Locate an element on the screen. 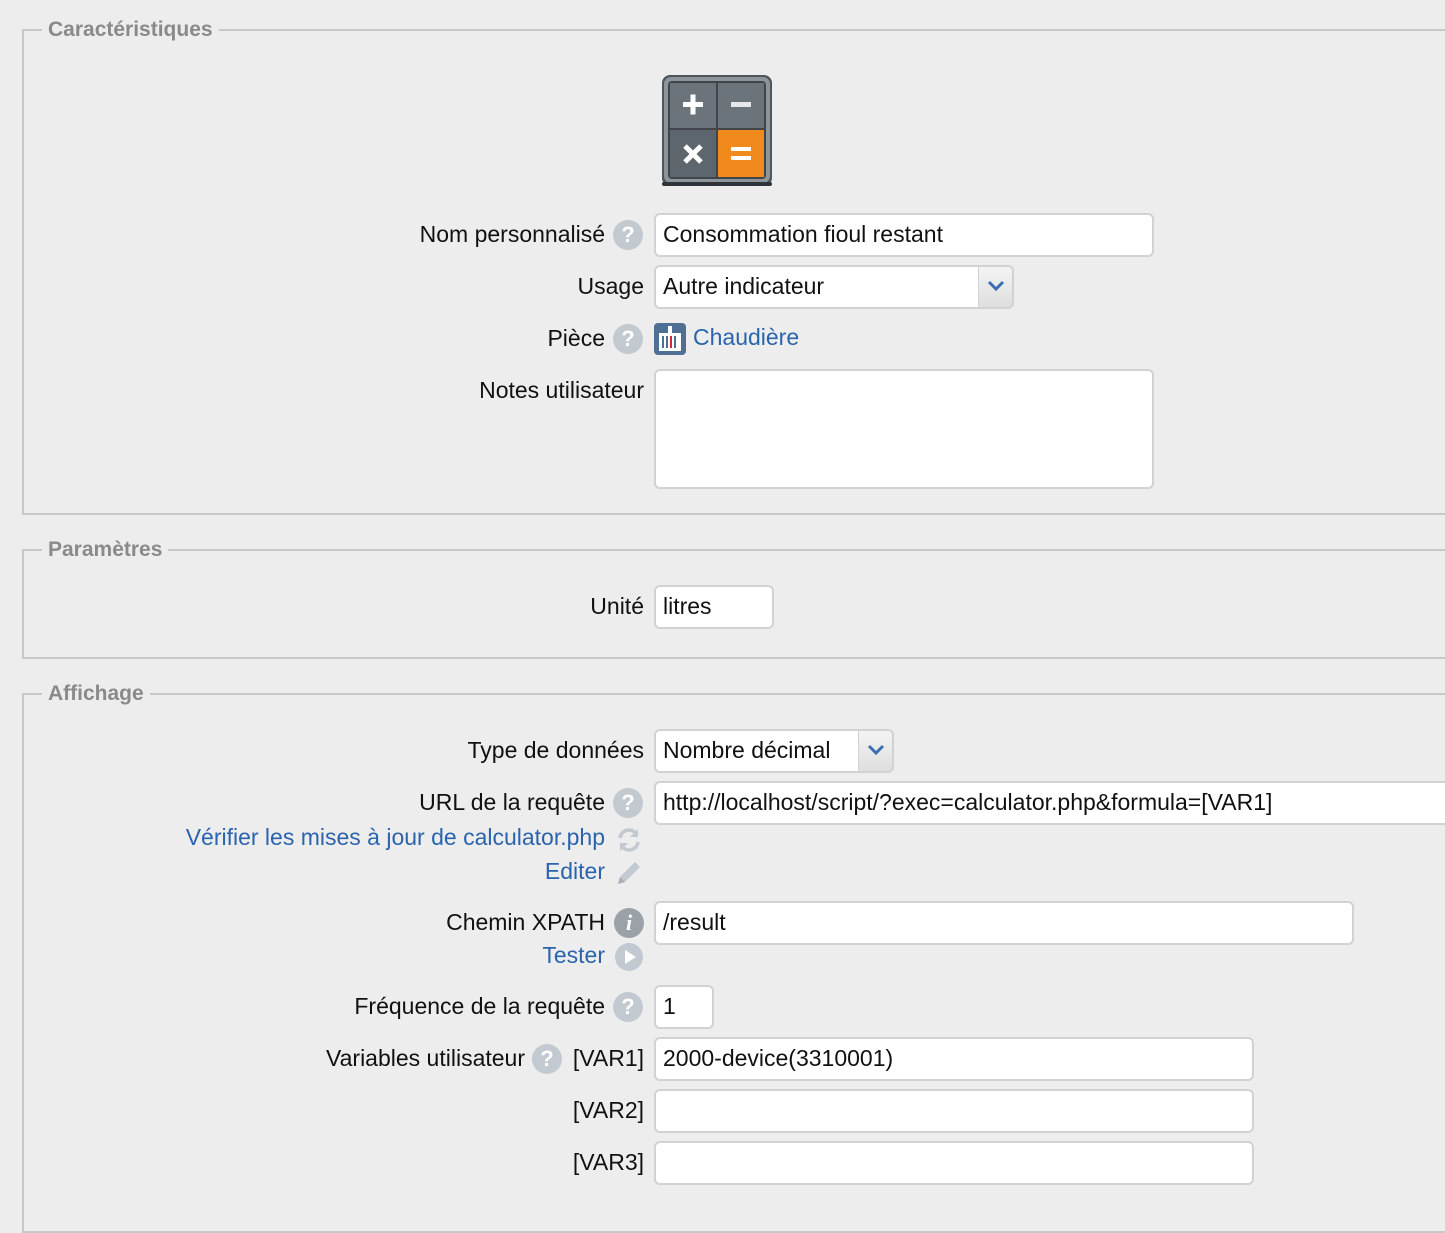  play-icon is located at coordinates (629, 957).